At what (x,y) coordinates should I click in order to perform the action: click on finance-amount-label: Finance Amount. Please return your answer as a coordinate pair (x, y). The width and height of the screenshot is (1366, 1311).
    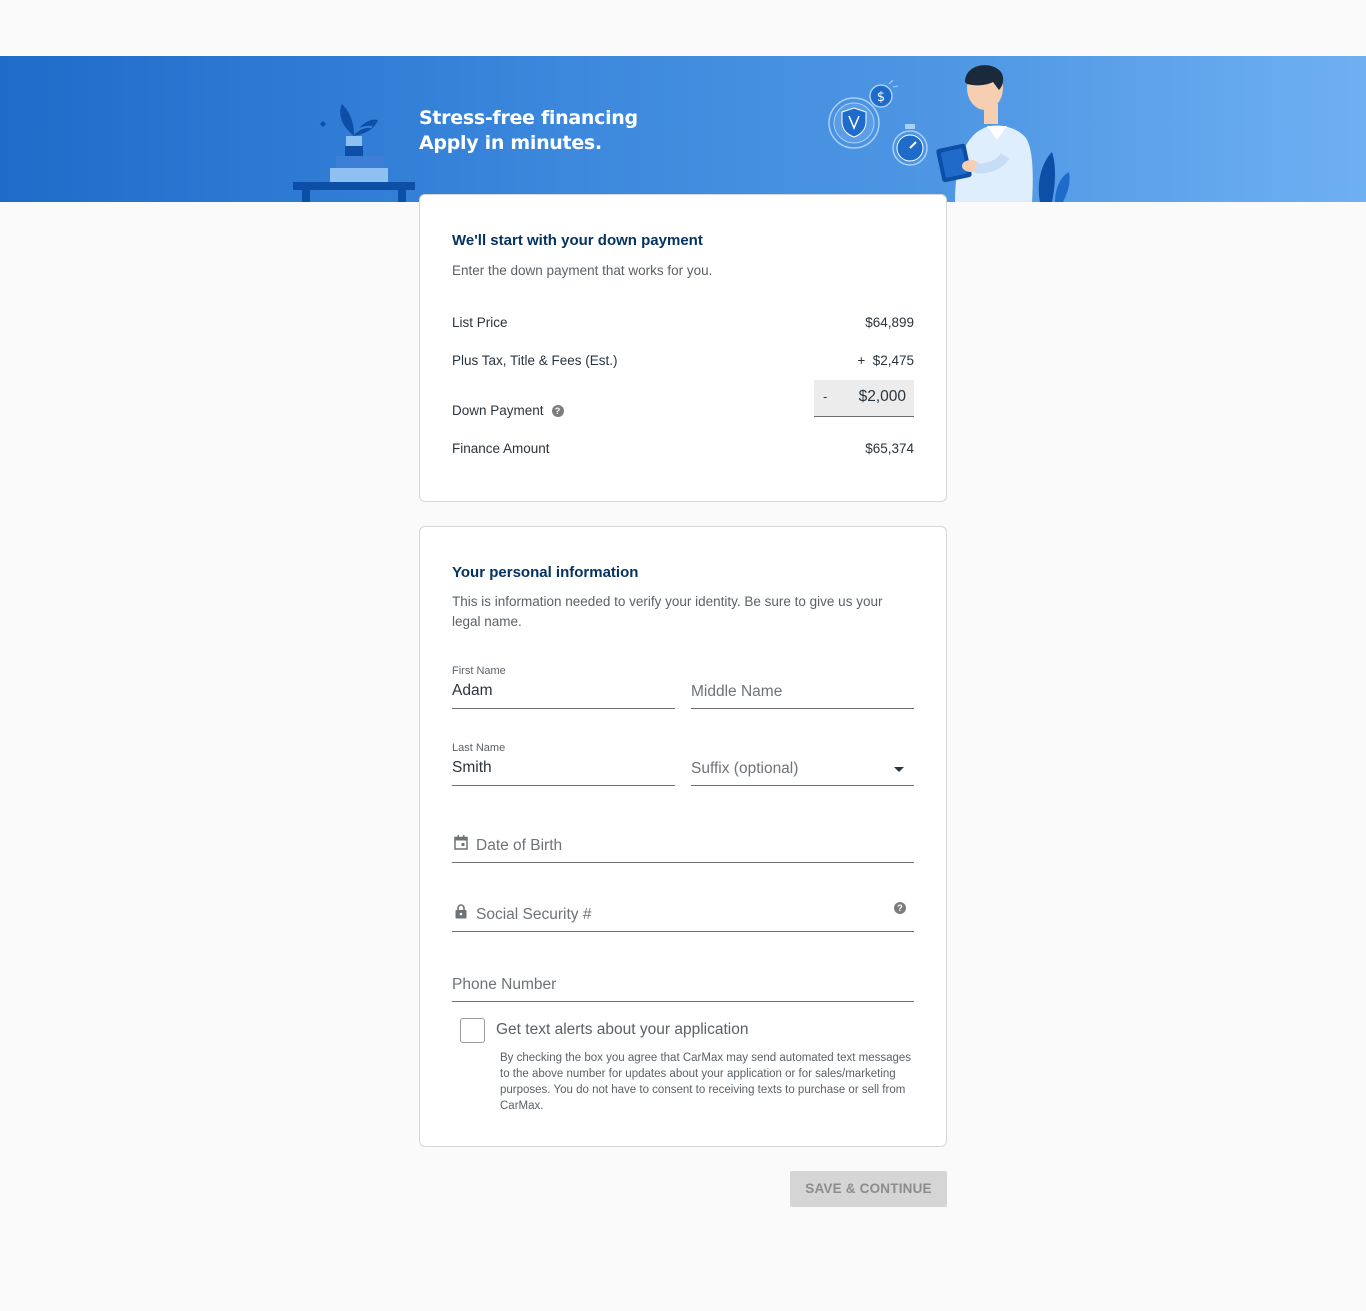
    Looking at the image, I should click on (501, 448).